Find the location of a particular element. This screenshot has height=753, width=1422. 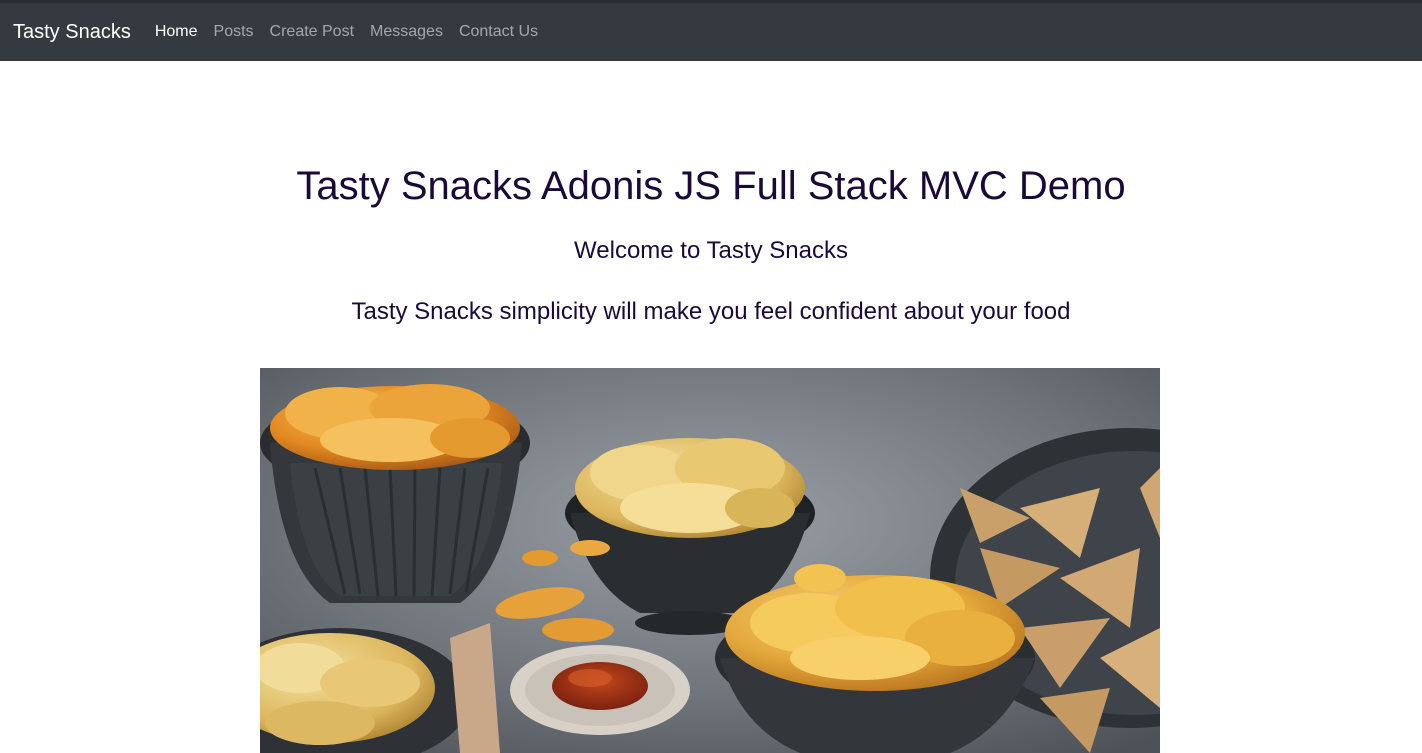

nav-item-posts: Posts is located at coordinates (234, 32).